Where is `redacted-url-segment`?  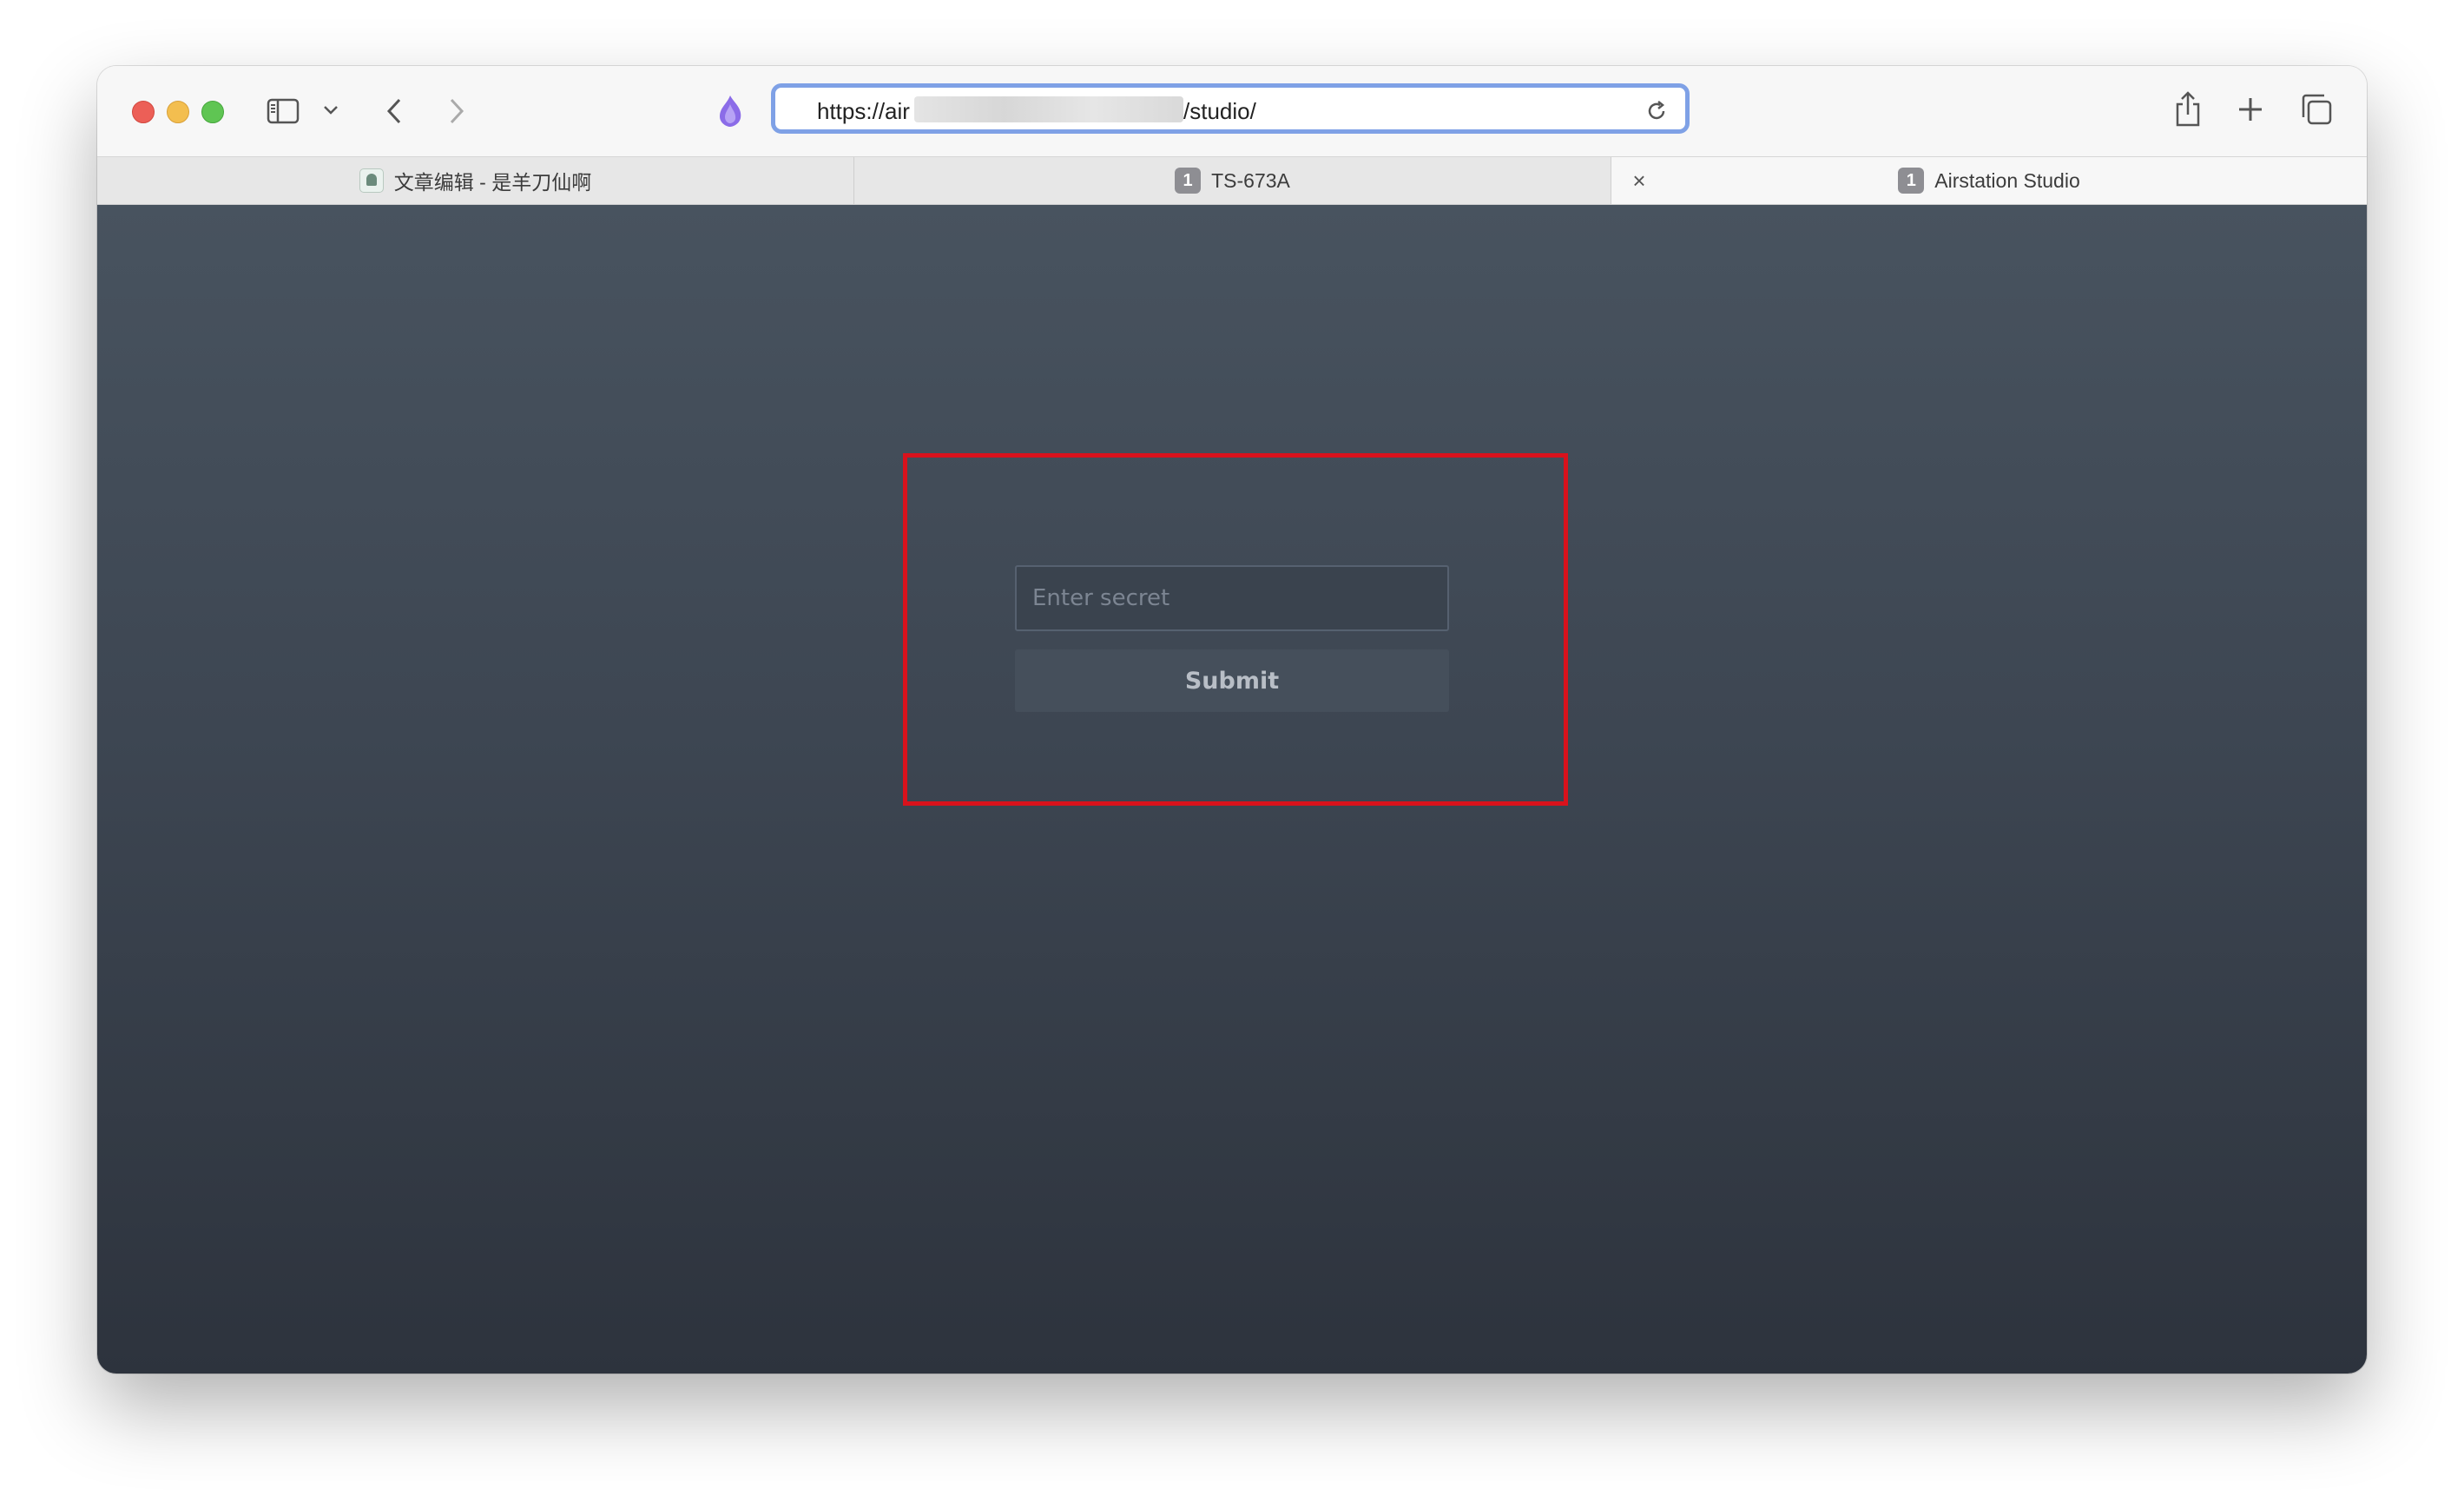 redacted-url-segment is located at coordinates (1048, 109).